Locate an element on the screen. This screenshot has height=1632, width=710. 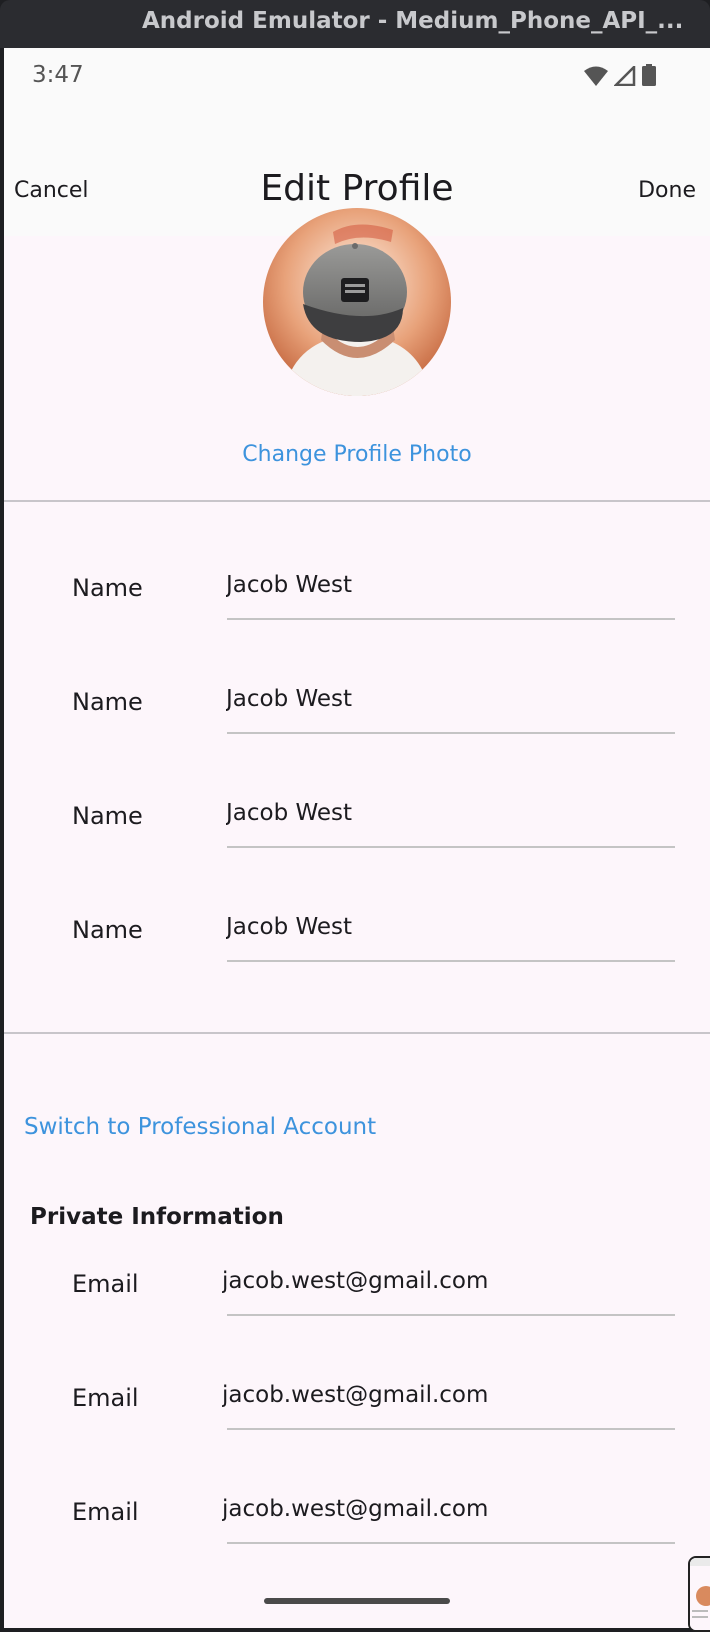
screenshot-thumbnail is located at coordinates (699, 1594).